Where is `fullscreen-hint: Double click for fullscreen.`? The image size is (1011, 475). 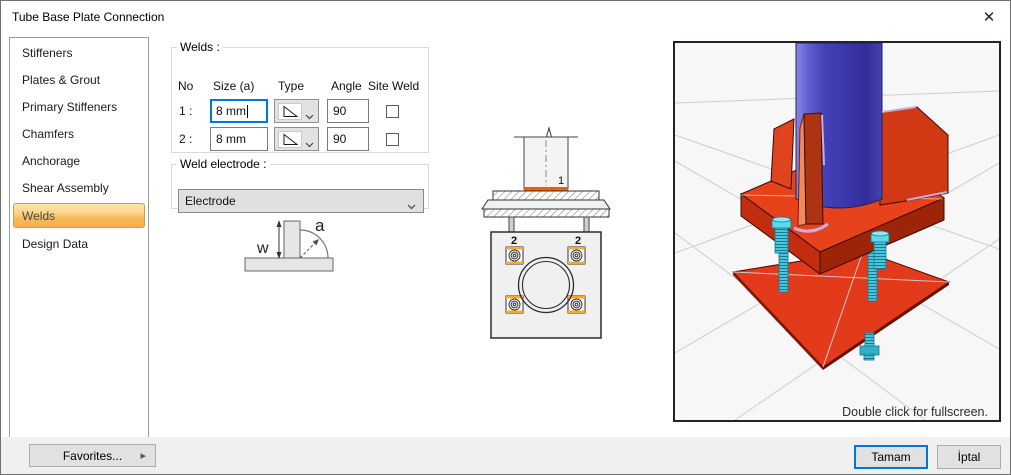
fullscreen-hint: Double click for fullscreen. is located at coordinates (915, 412).